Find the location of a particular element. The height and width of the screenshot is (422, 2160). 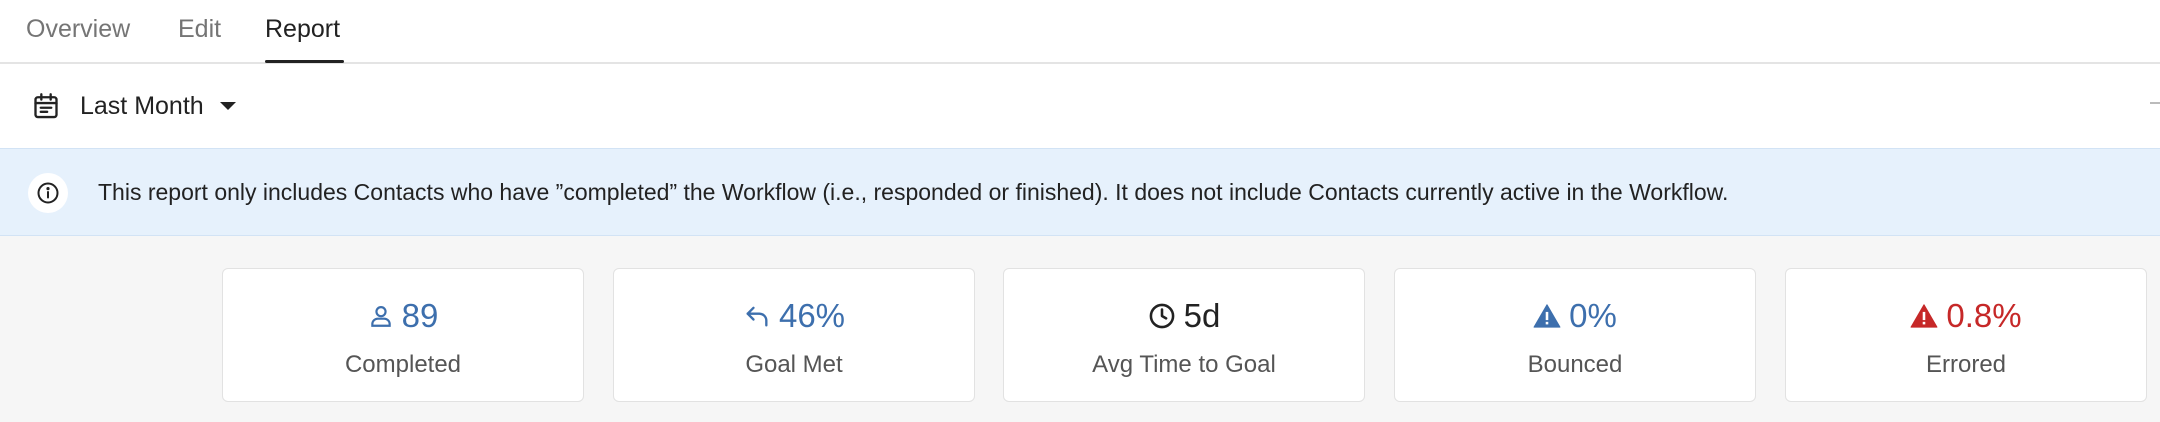

stat-card-completed: 89 Completed is located at coordinates (403, 335).